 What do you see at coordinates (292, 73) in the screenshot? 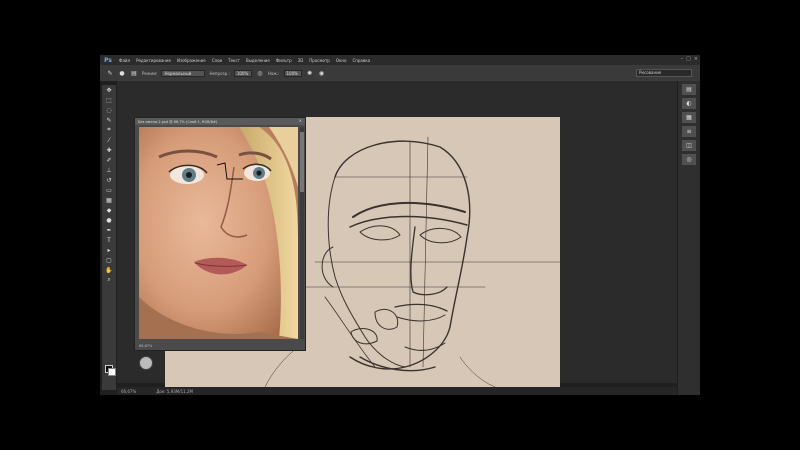
I see `flow-field: 100%` at bounding box center [292, 73].